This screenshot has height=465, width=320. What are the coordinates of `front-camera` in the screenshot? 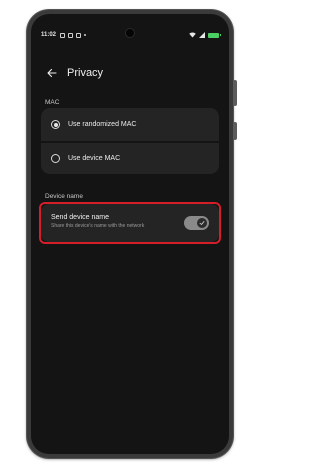 It's located at (130, 33).